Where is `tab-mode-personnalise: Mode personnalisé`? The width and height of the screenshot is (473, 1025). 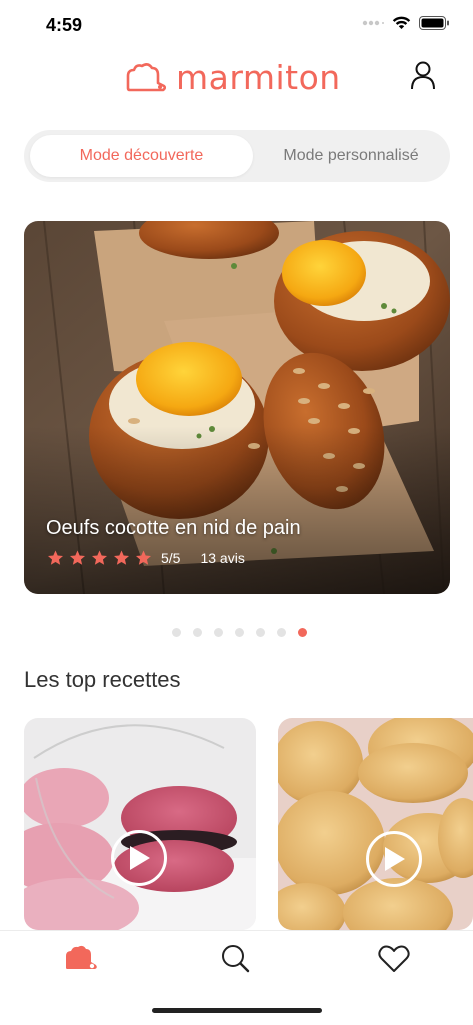
tab-mode-personnalise: Mode personnalisé is located at coordinates (351, 156).